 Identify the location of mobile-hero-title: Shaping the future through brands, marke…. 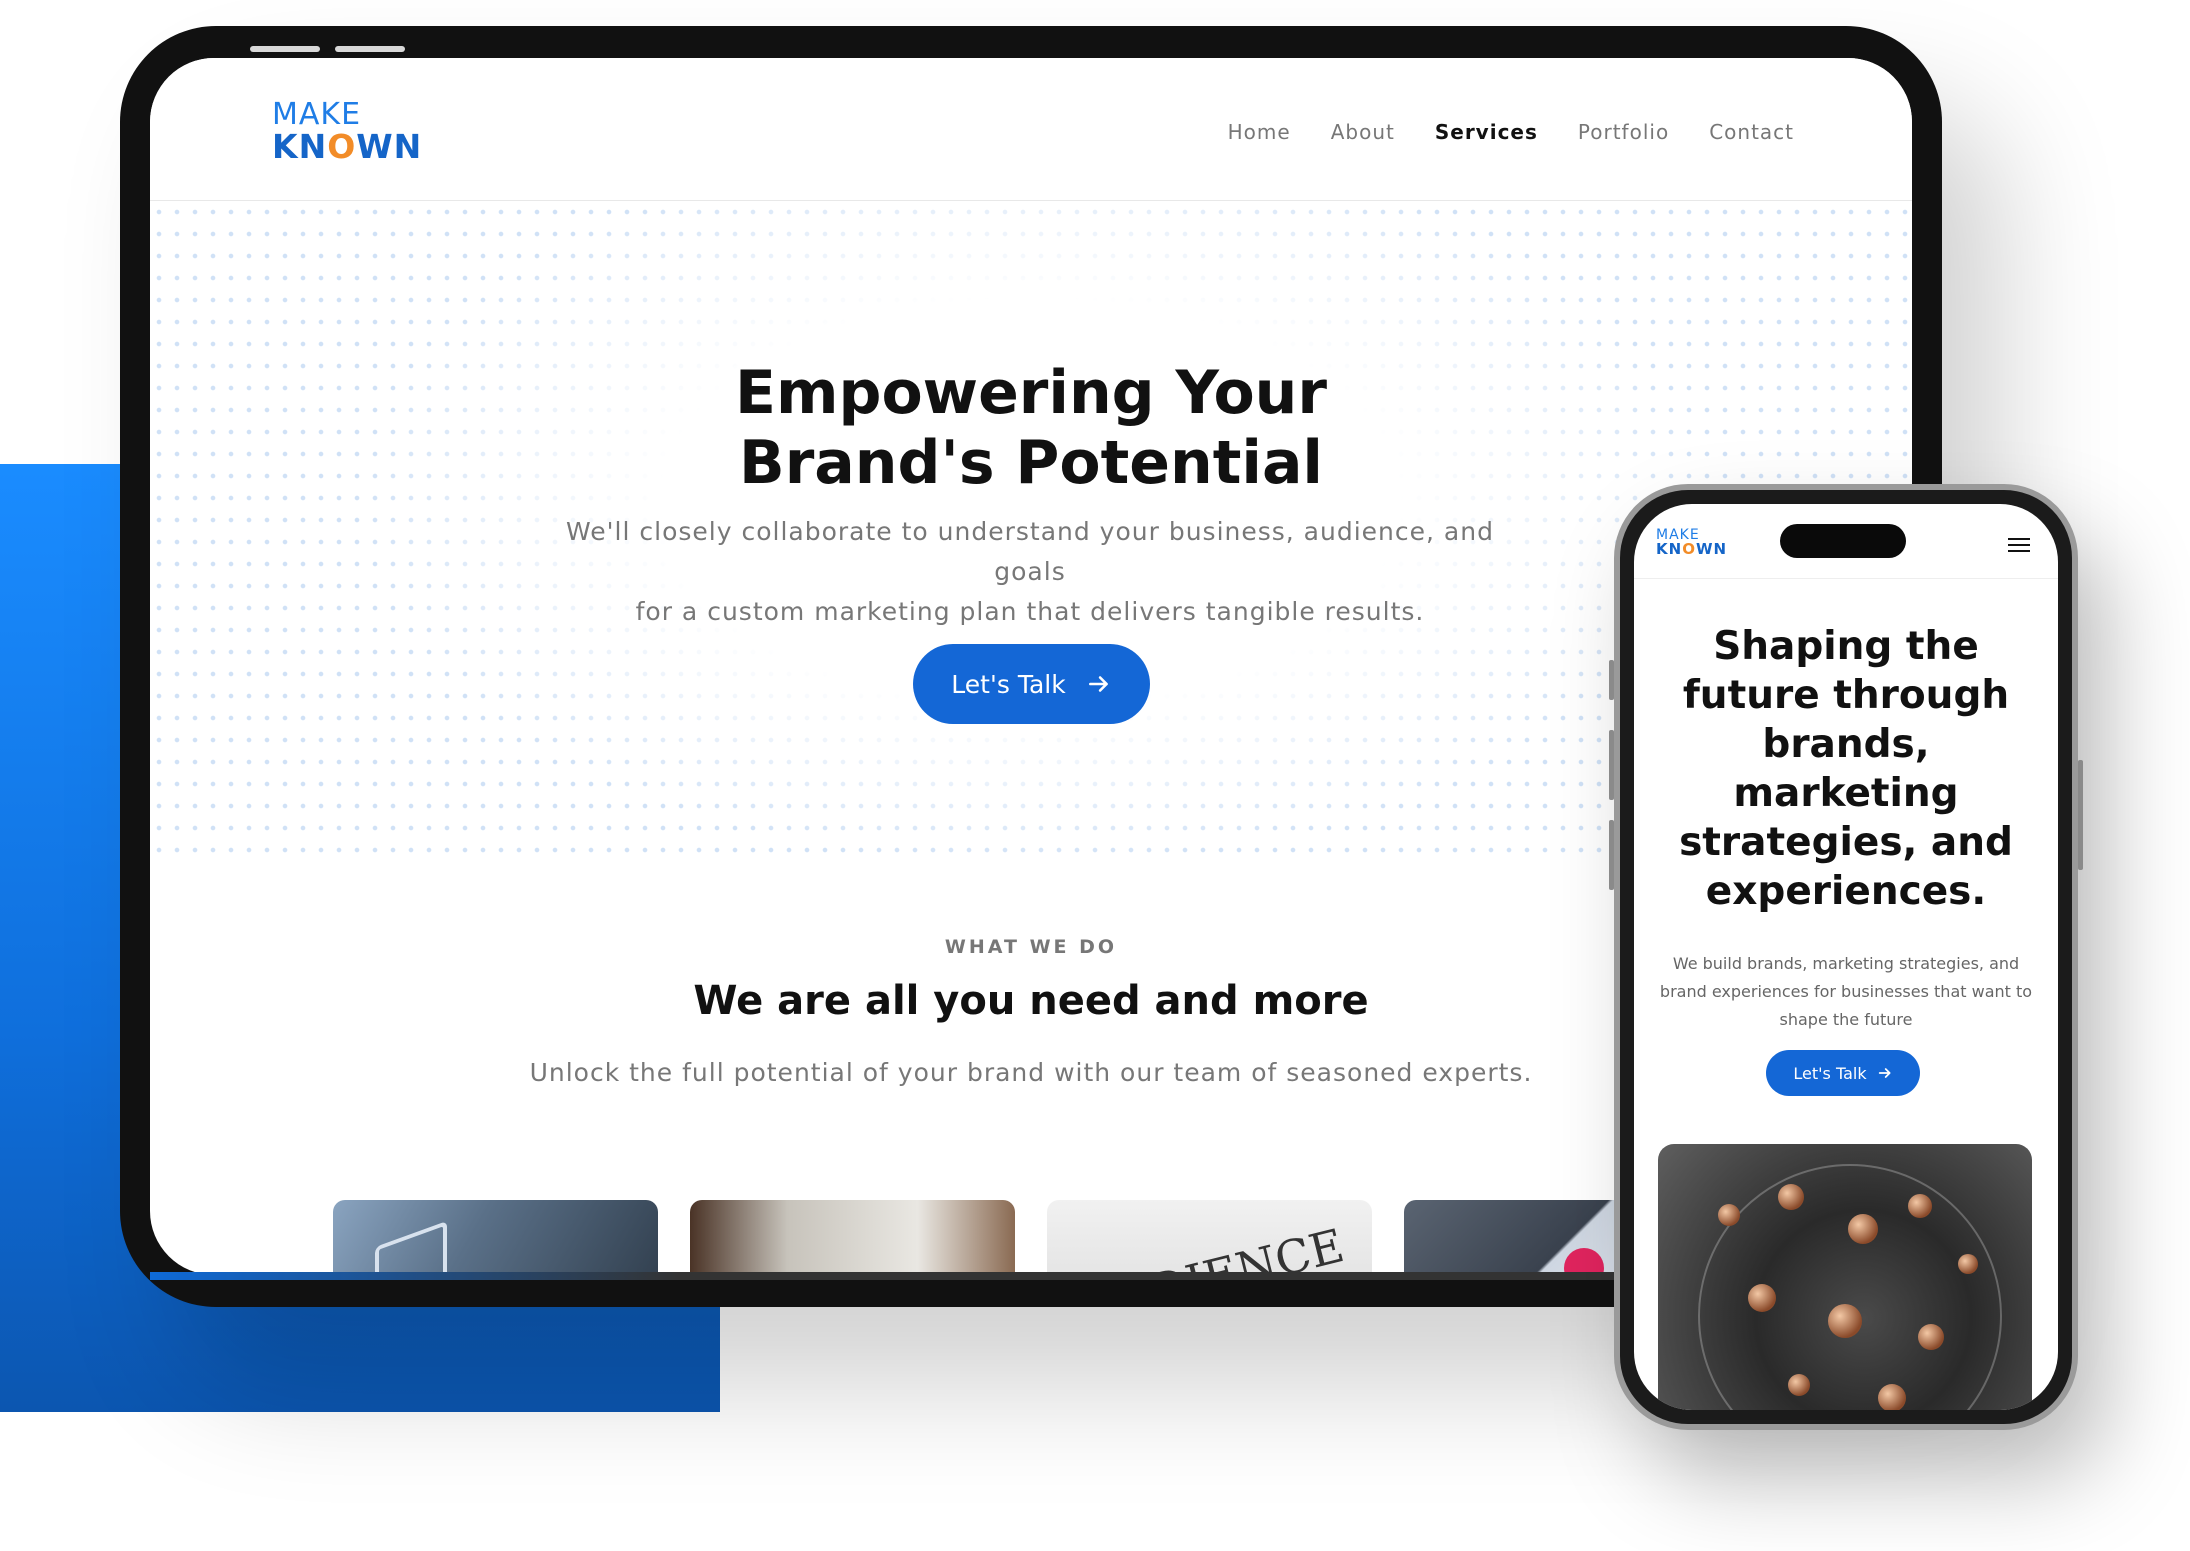
(1846, 769).